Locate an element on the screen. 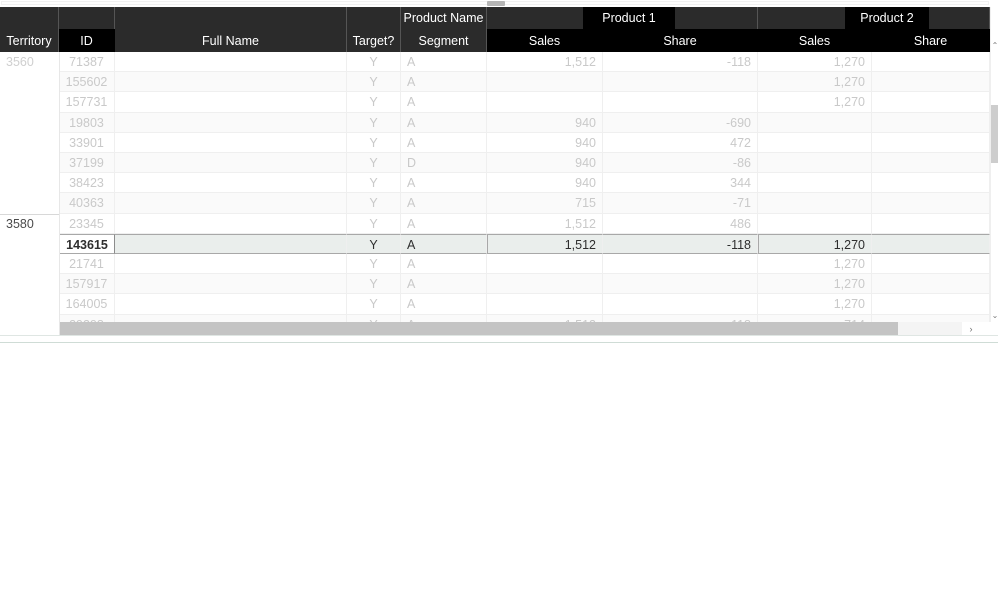 This screenshot has width=998, height=593. column-header-sales: Sales is located at coordinates (815, 40).